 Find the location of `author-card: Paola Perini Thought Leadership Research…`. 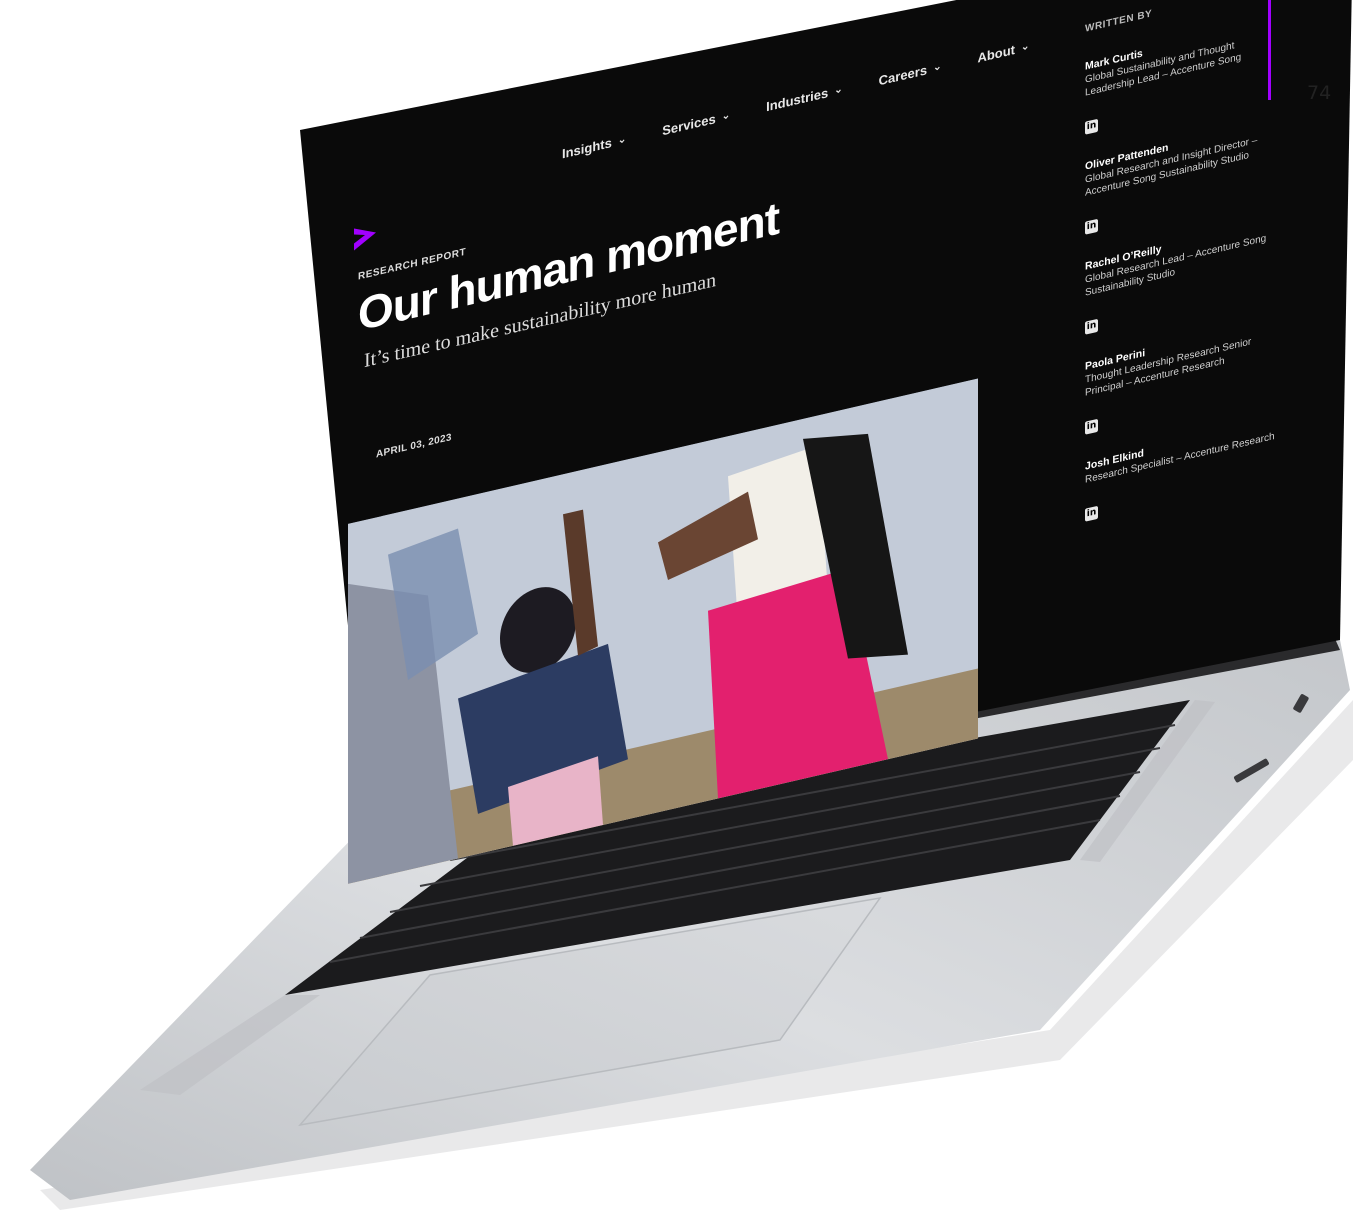

author-card: Paola Perini Thought Leadership Research… is located at coordinates (1185, 375).